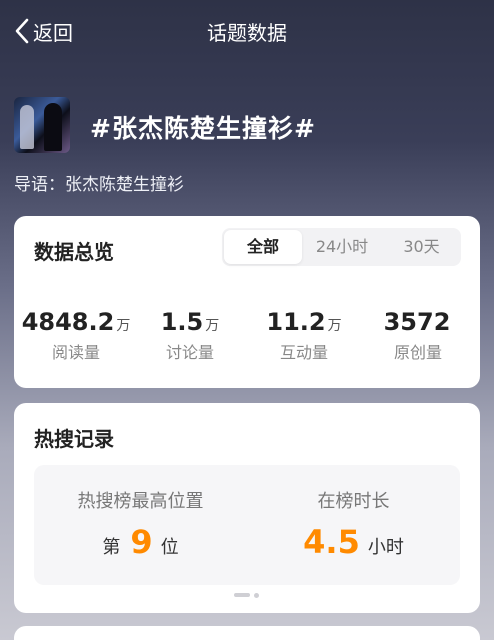 This screenshot has height=640, width=494. What do you see at coordinates (74, 439) in the screenshot?
I see `hot-search-title: 热搜记录` at bounding box center [74, 439].